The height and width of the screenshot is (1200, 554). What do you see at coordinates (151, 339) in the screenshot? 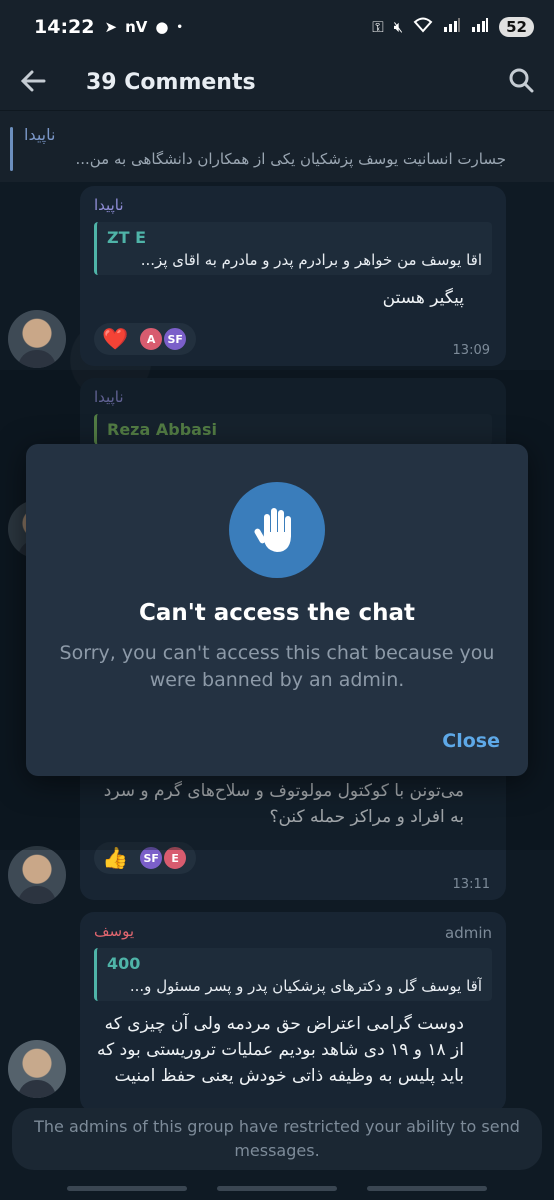
I see `reactor-avatar: A` at bounding box center [151, 339].